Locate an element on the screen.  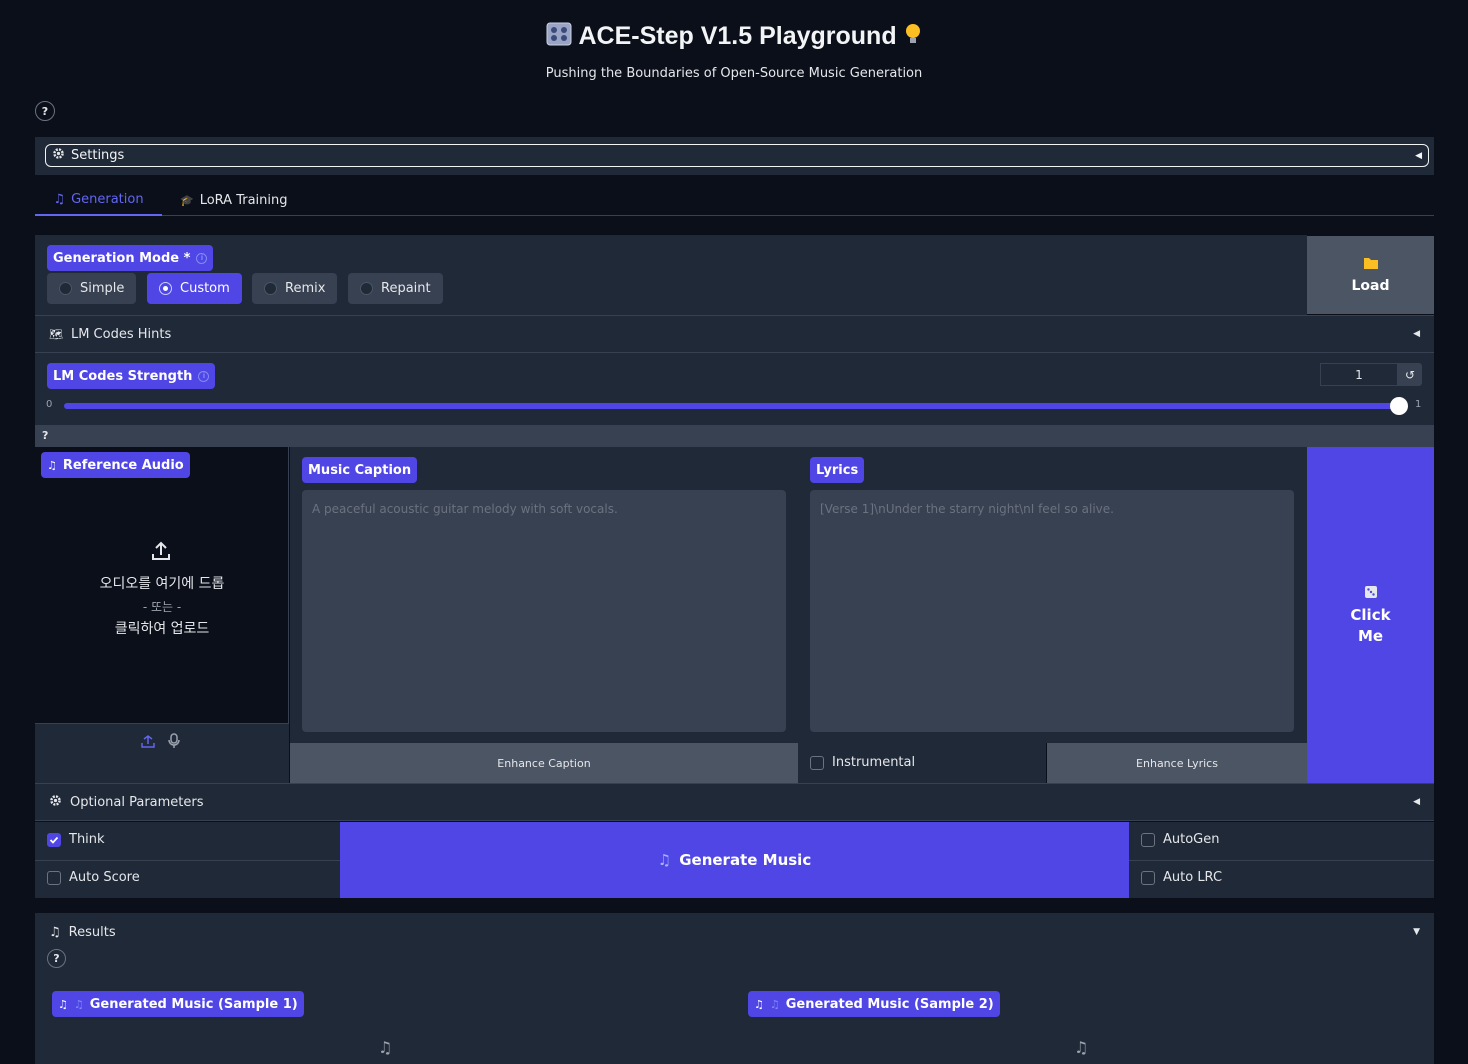
tab-lora-training: 🎓 LoRA Training is located at coordinates (234, 200).